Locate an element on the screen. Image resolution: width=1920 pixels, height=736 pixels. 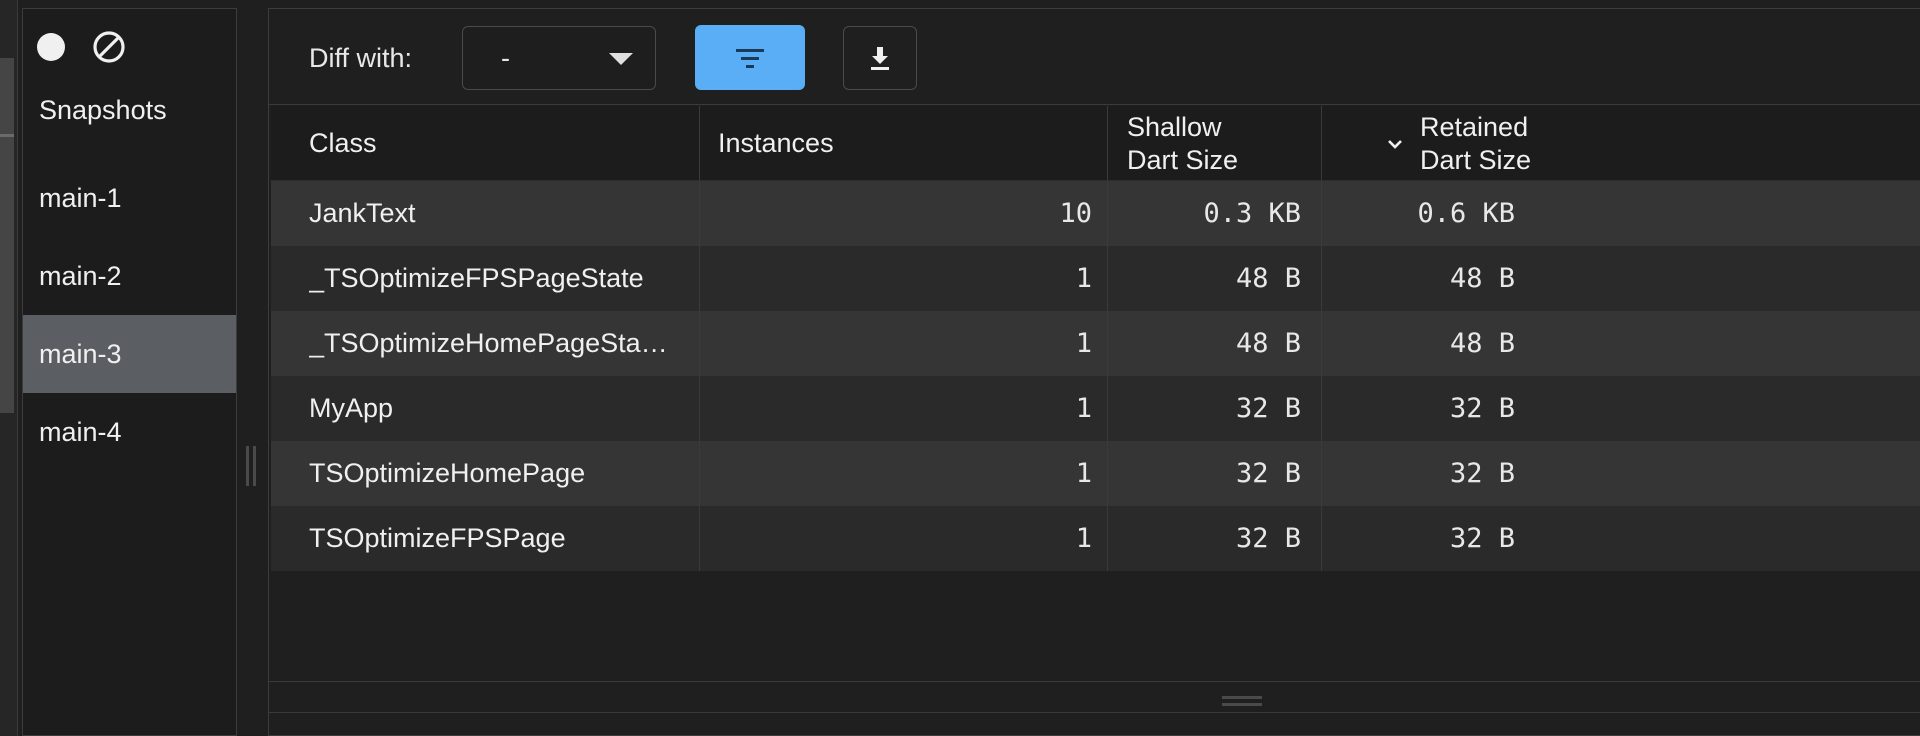
header-retained-size: Retained Dart Size is located at coordinates (1456, 143).